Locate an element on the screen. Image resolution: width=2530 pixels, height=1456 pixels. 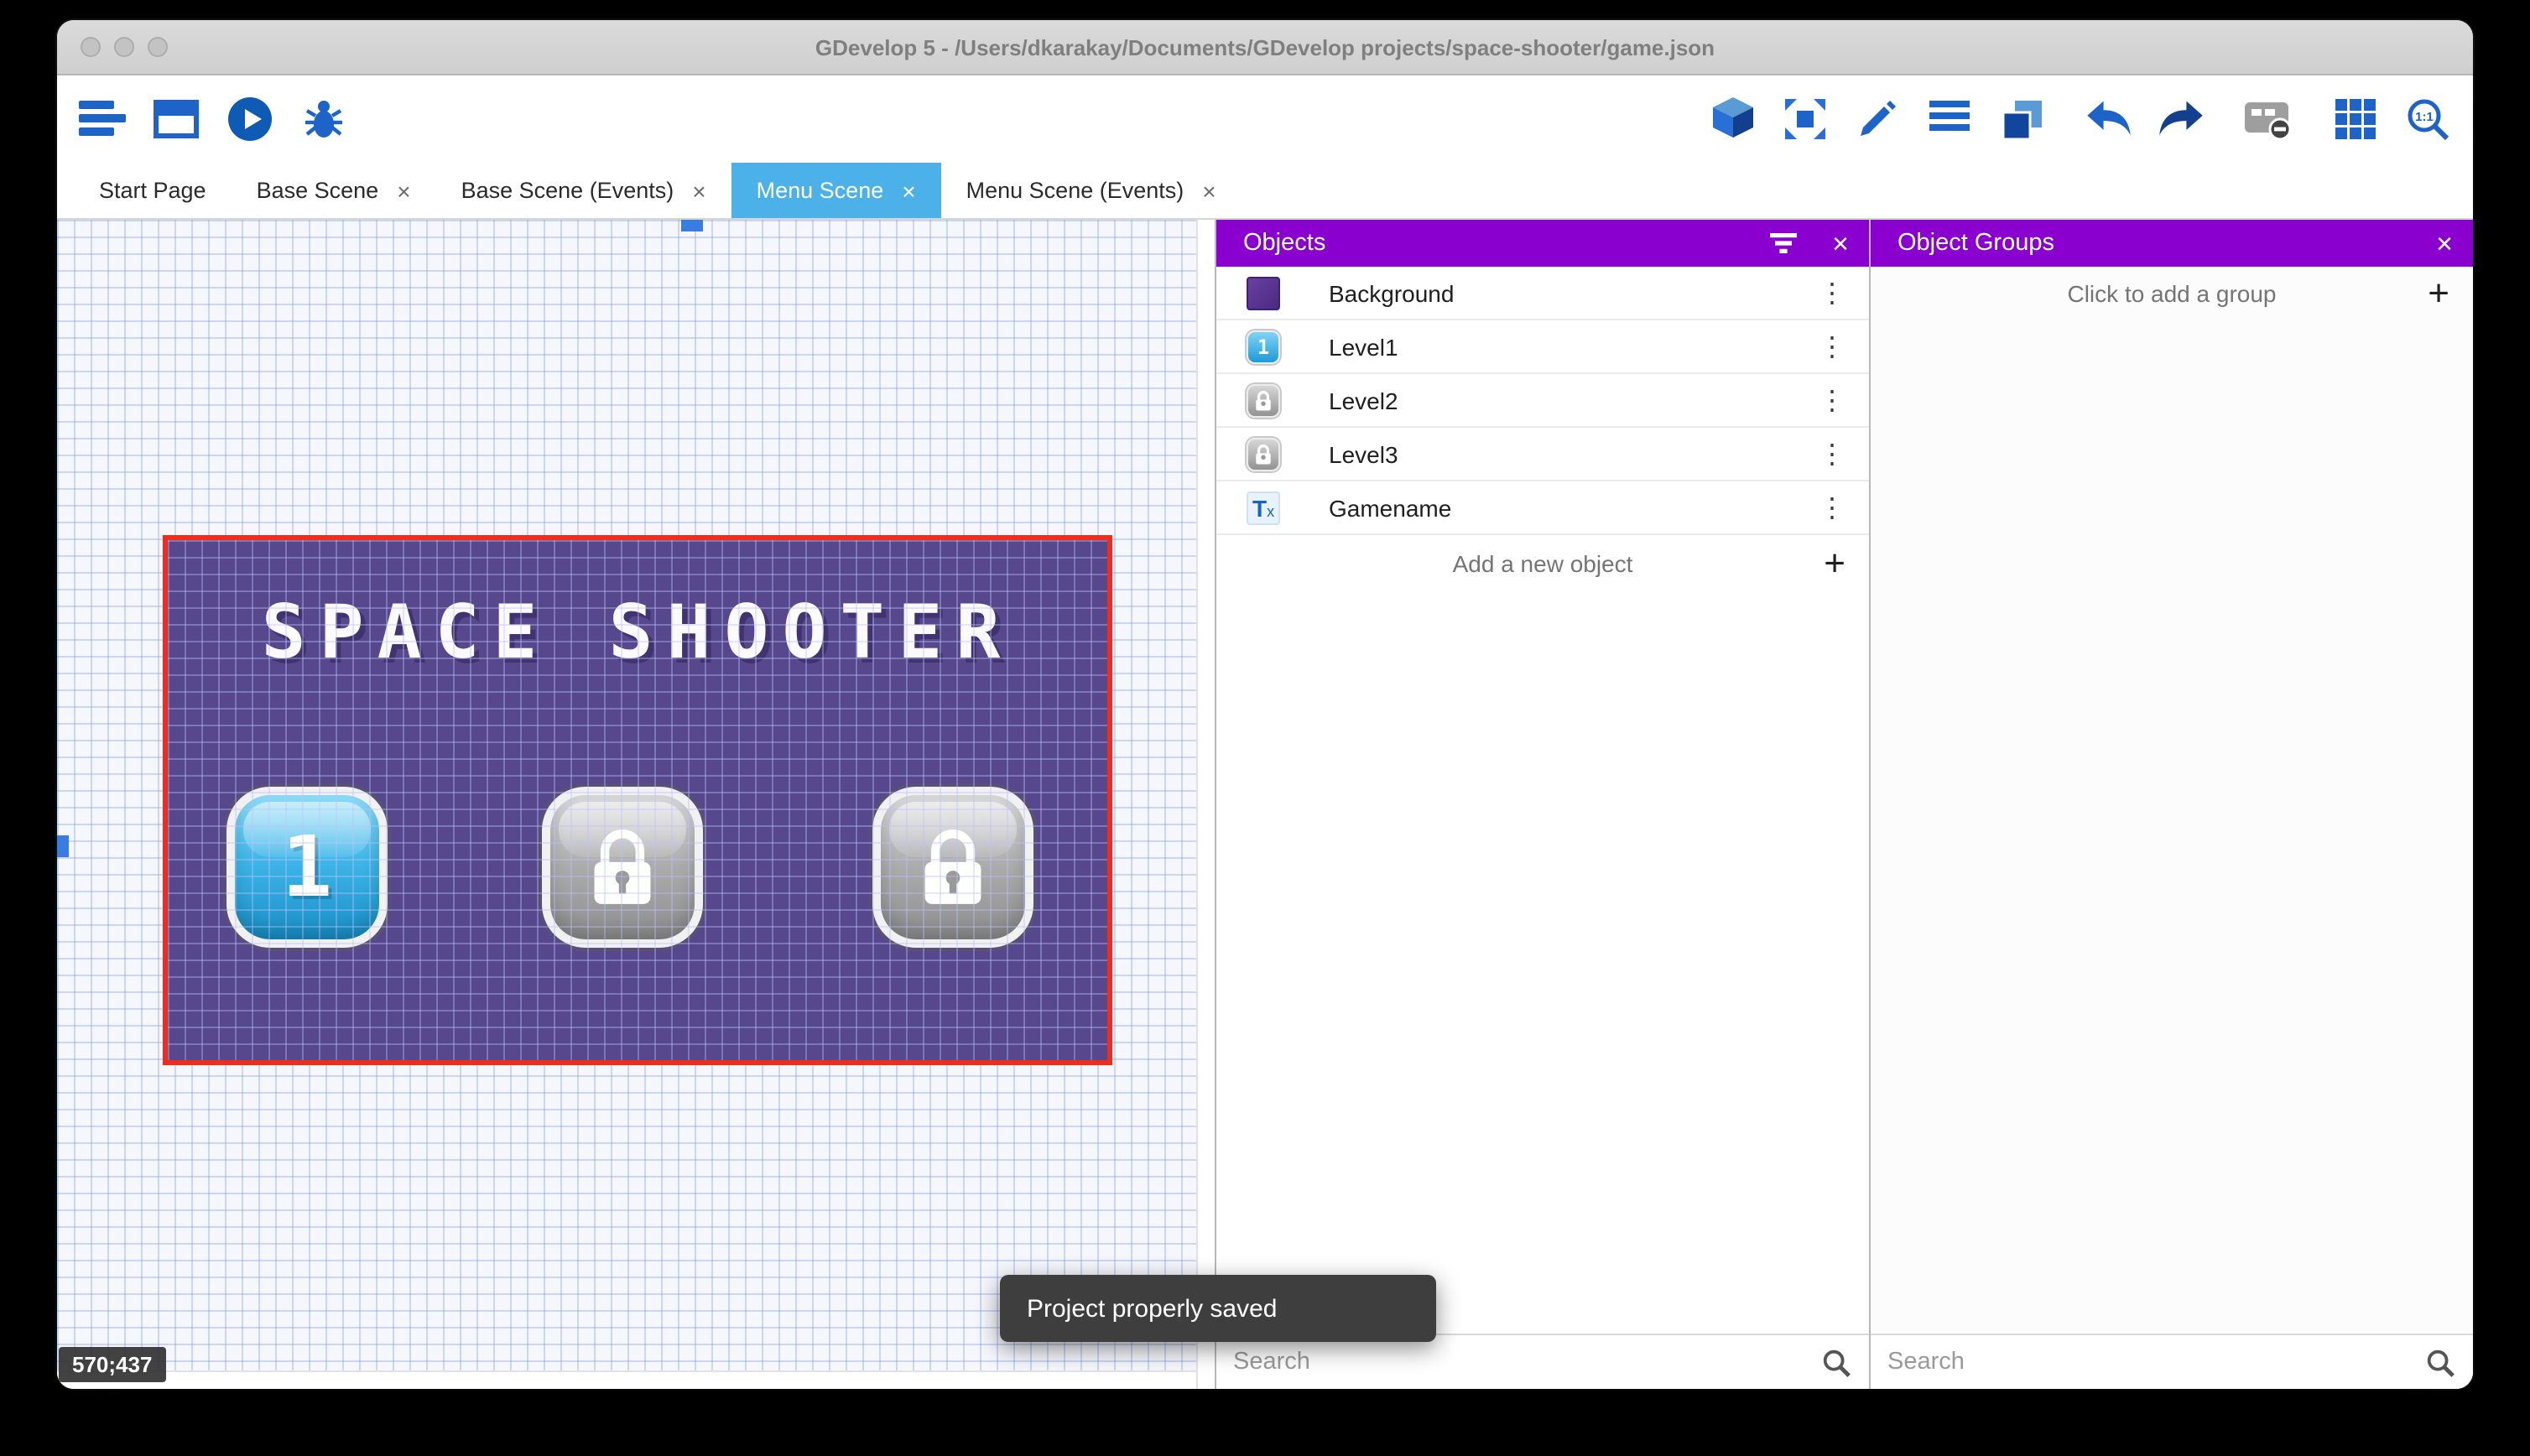
groups-header-actions: × is located at coordinates (2444, 243).